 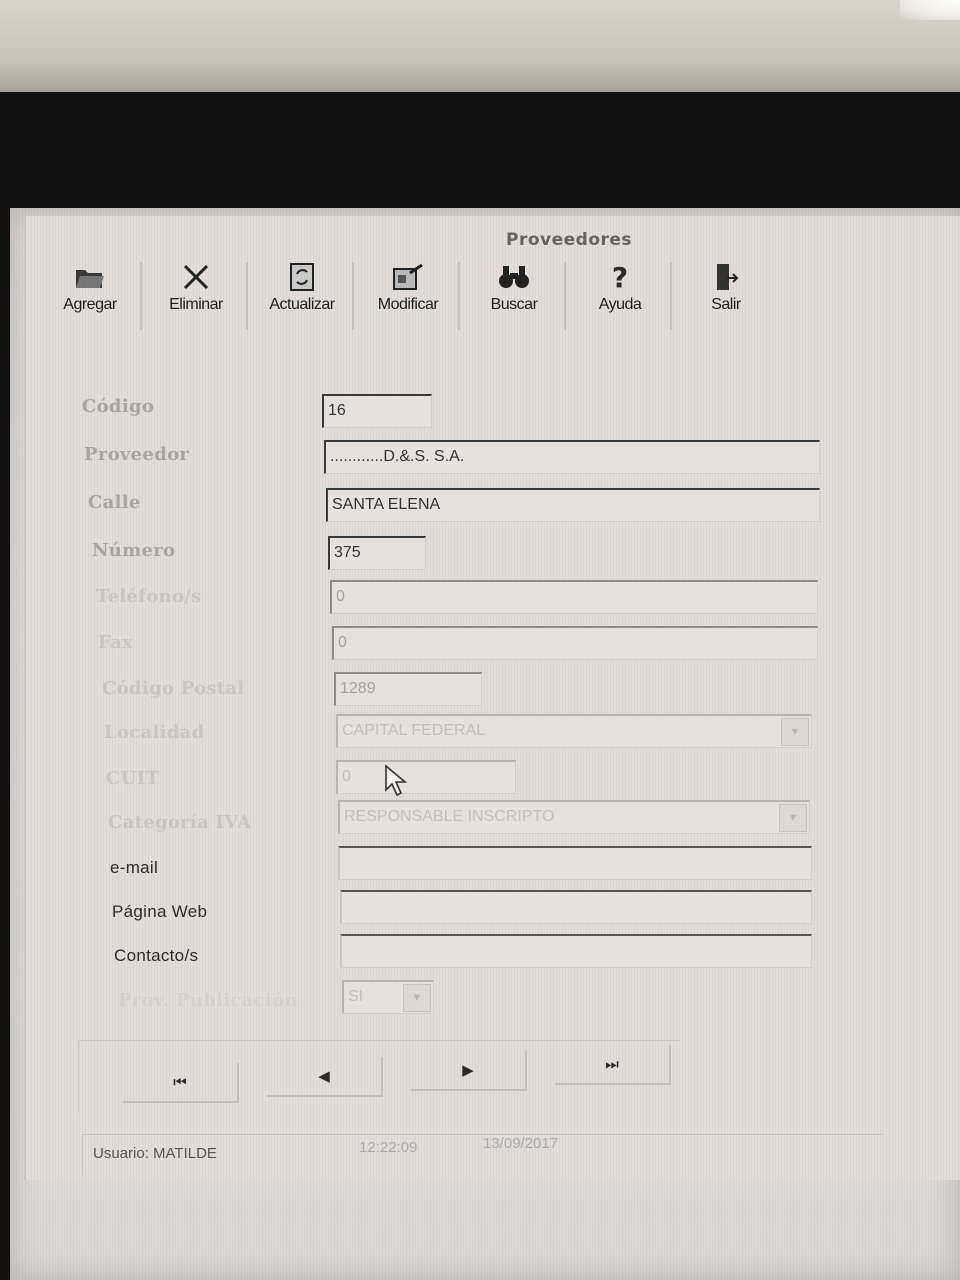 I want to click on actualizar-button: Actualizar, so click(x=303, y=296).